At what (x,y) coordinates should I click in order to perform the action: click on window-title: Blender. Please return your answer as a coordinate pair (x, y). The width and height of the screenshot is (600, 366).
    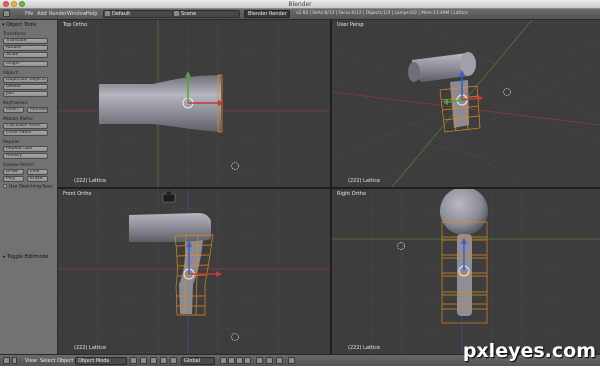
    Looking at the image, I should click on (300, 4).